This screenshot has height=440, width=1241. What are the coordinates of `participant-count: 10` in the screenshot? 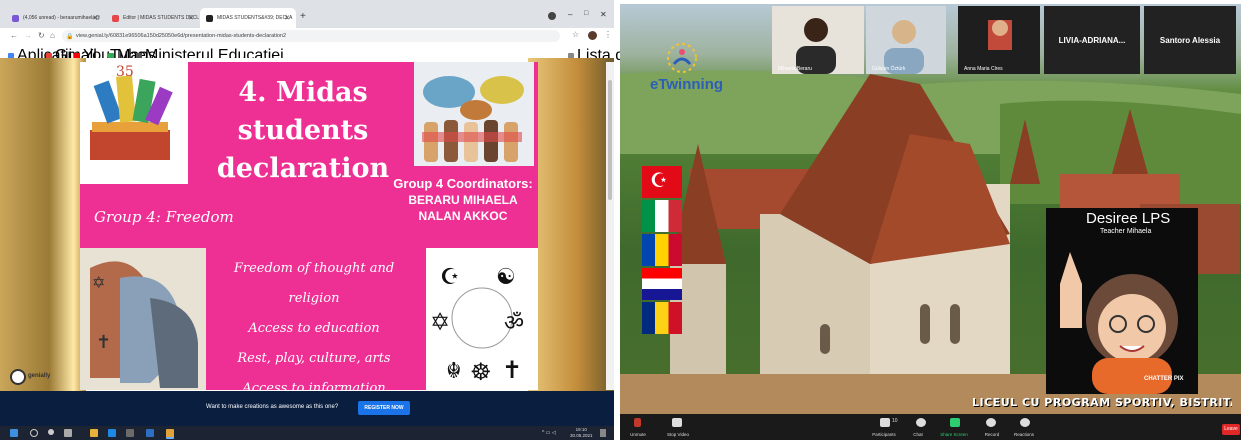 It's located at (895, 421).